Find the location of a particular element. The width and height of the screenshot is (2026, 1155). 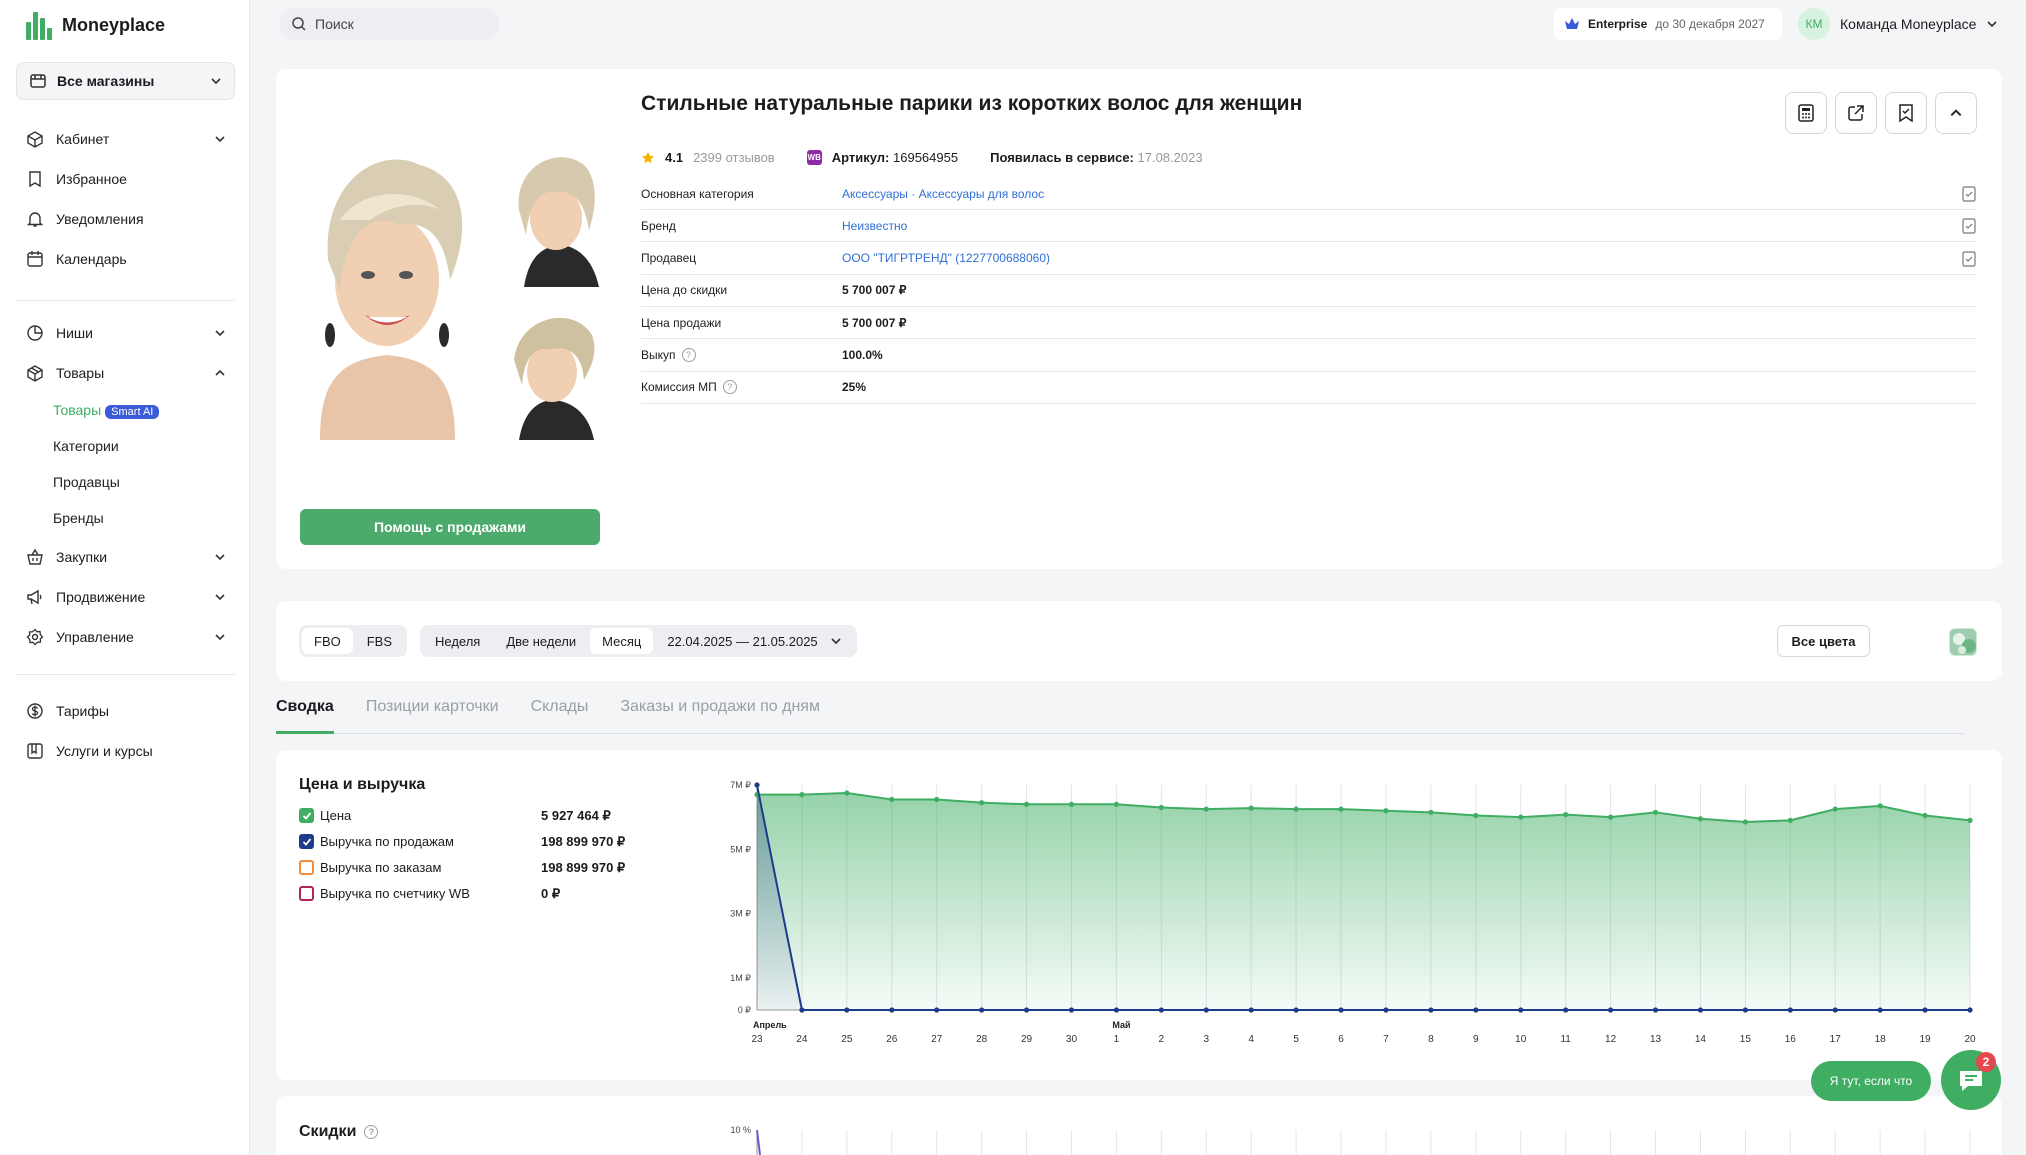

box-icon is located at coordinates (35, 373).